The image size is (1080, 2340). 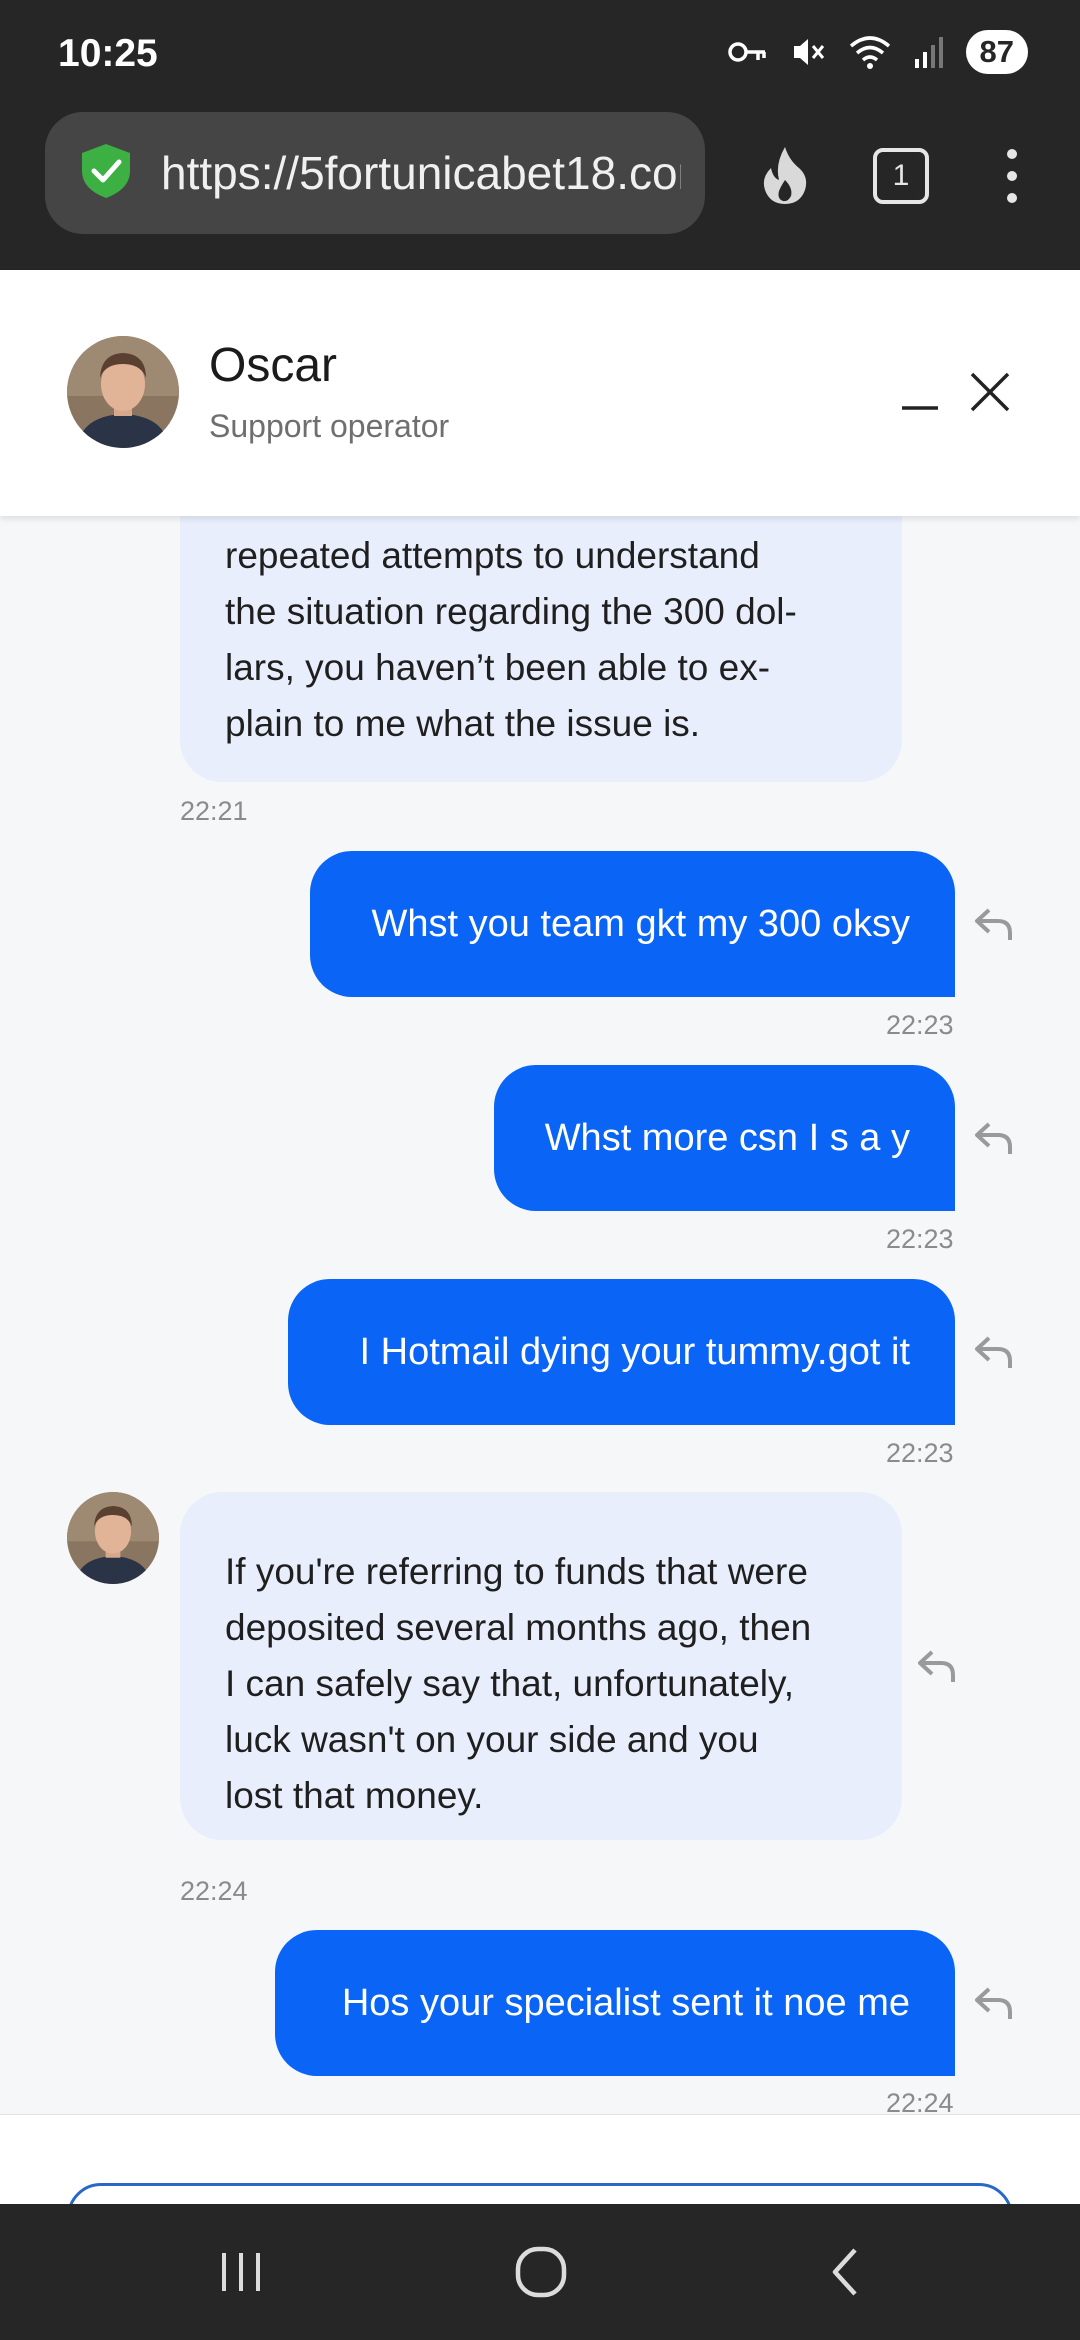 What do you see at coordinates (106, 173) in the screenshot?
I see `shield-check-icon` at bounding box center [106, 173].